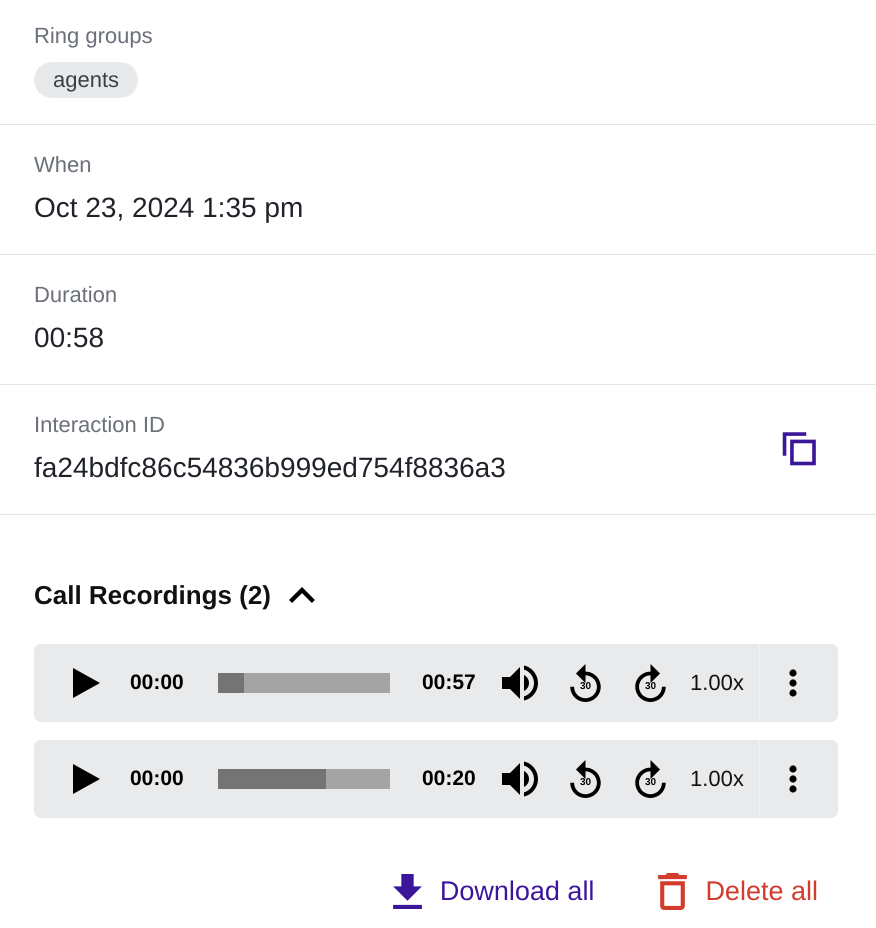 Image resolution: width=876 pixels, height=928 pixels. What do you see at coordinates (93, 36) in the screenshot?
I see `field-label: Ring groups` at bounding box center [93, 36].